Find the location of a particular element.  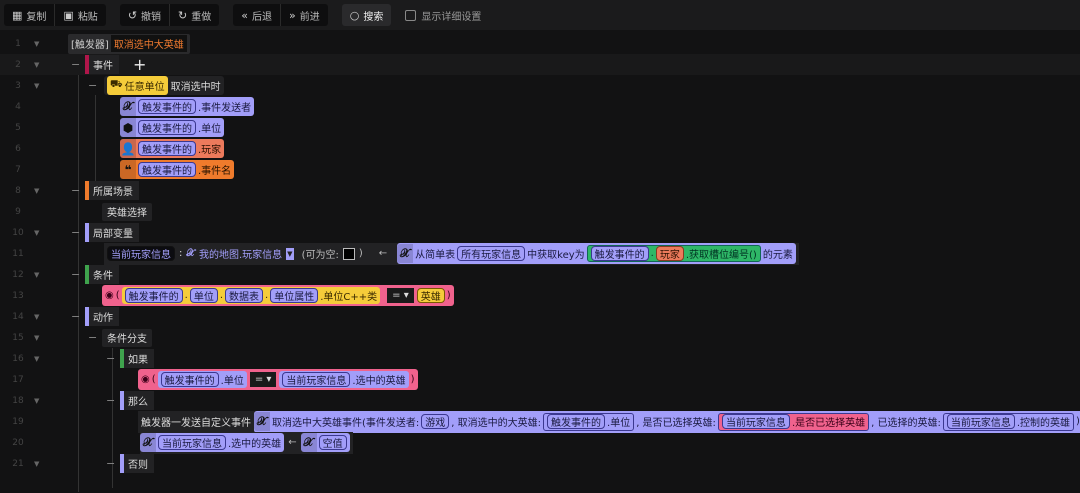

section-if: 如果 is located at coordinates (137, 358).